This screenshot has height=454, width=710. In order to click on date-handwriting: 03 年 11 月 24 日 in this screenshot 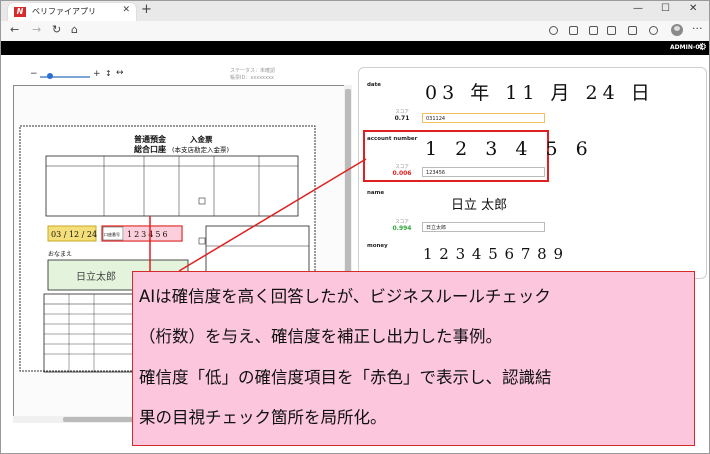, I will do `click(540, 93)`.